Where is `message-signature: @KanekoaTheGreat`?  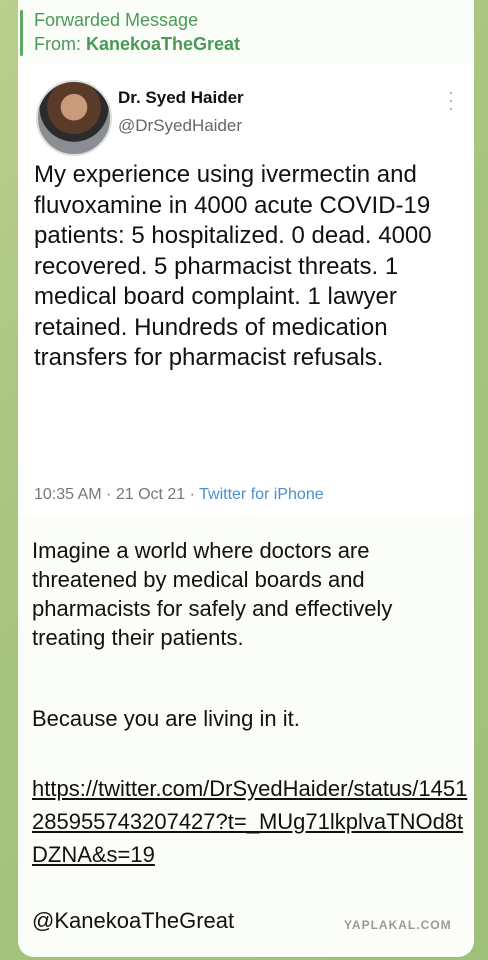 message-signature: @KanekoaTheGreat is located at coordinates (133, 921).